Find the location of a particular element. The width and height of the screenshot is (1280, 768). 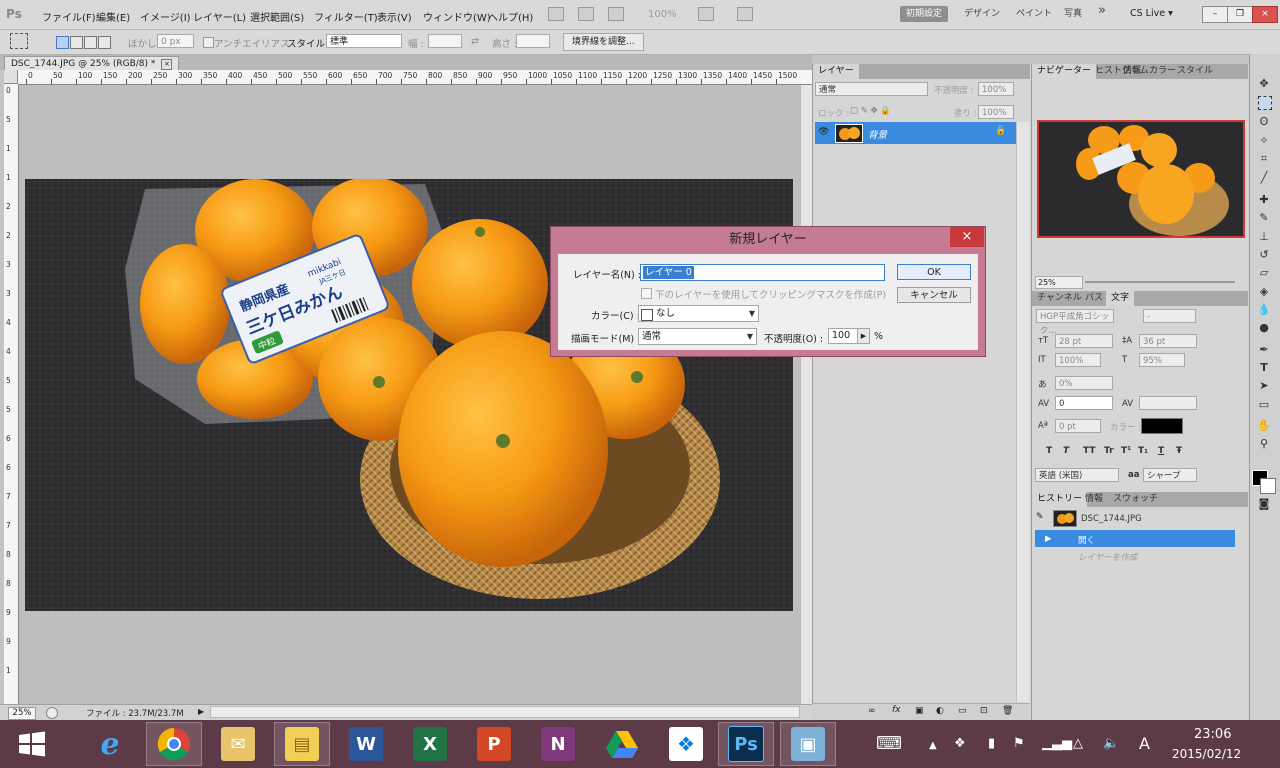

adjustment-layer-icon: ◐ is located at coordinates (940, 711).